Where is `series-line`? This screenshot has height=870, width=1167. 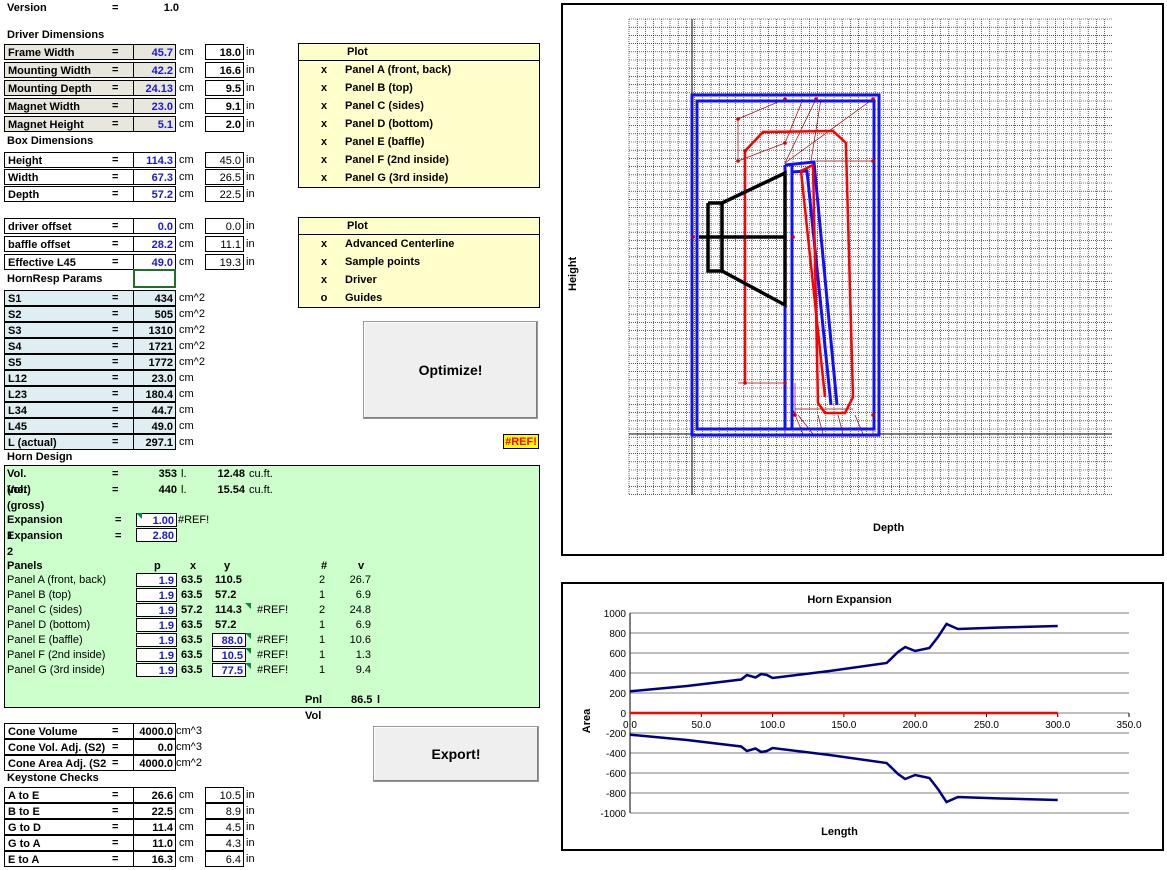
series-line is located at coordinates (843, 768).